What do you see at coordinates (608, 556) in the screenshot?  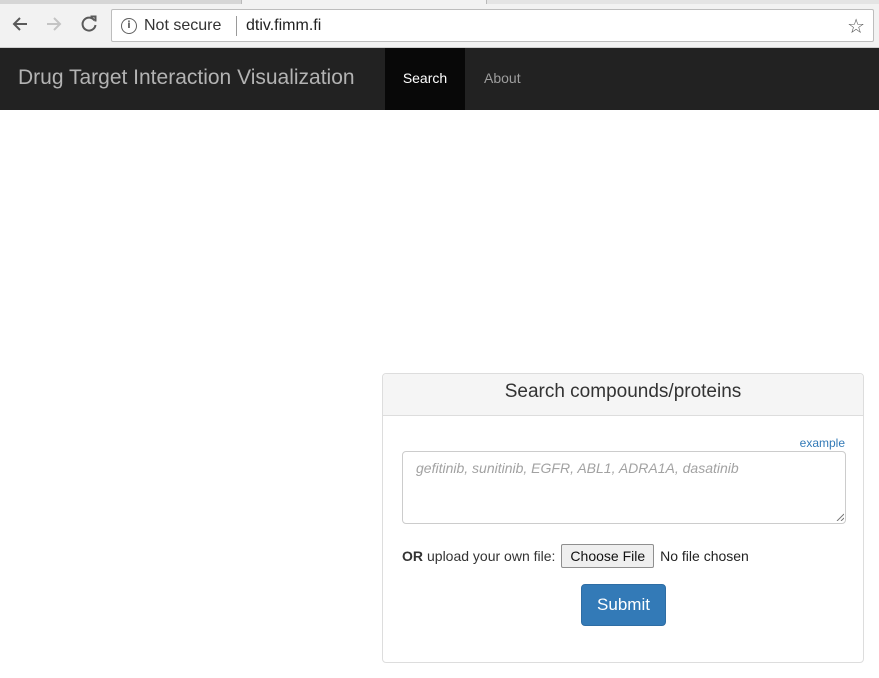 I see `choose-file-button: Choose File` at bounding box center [608, 556].